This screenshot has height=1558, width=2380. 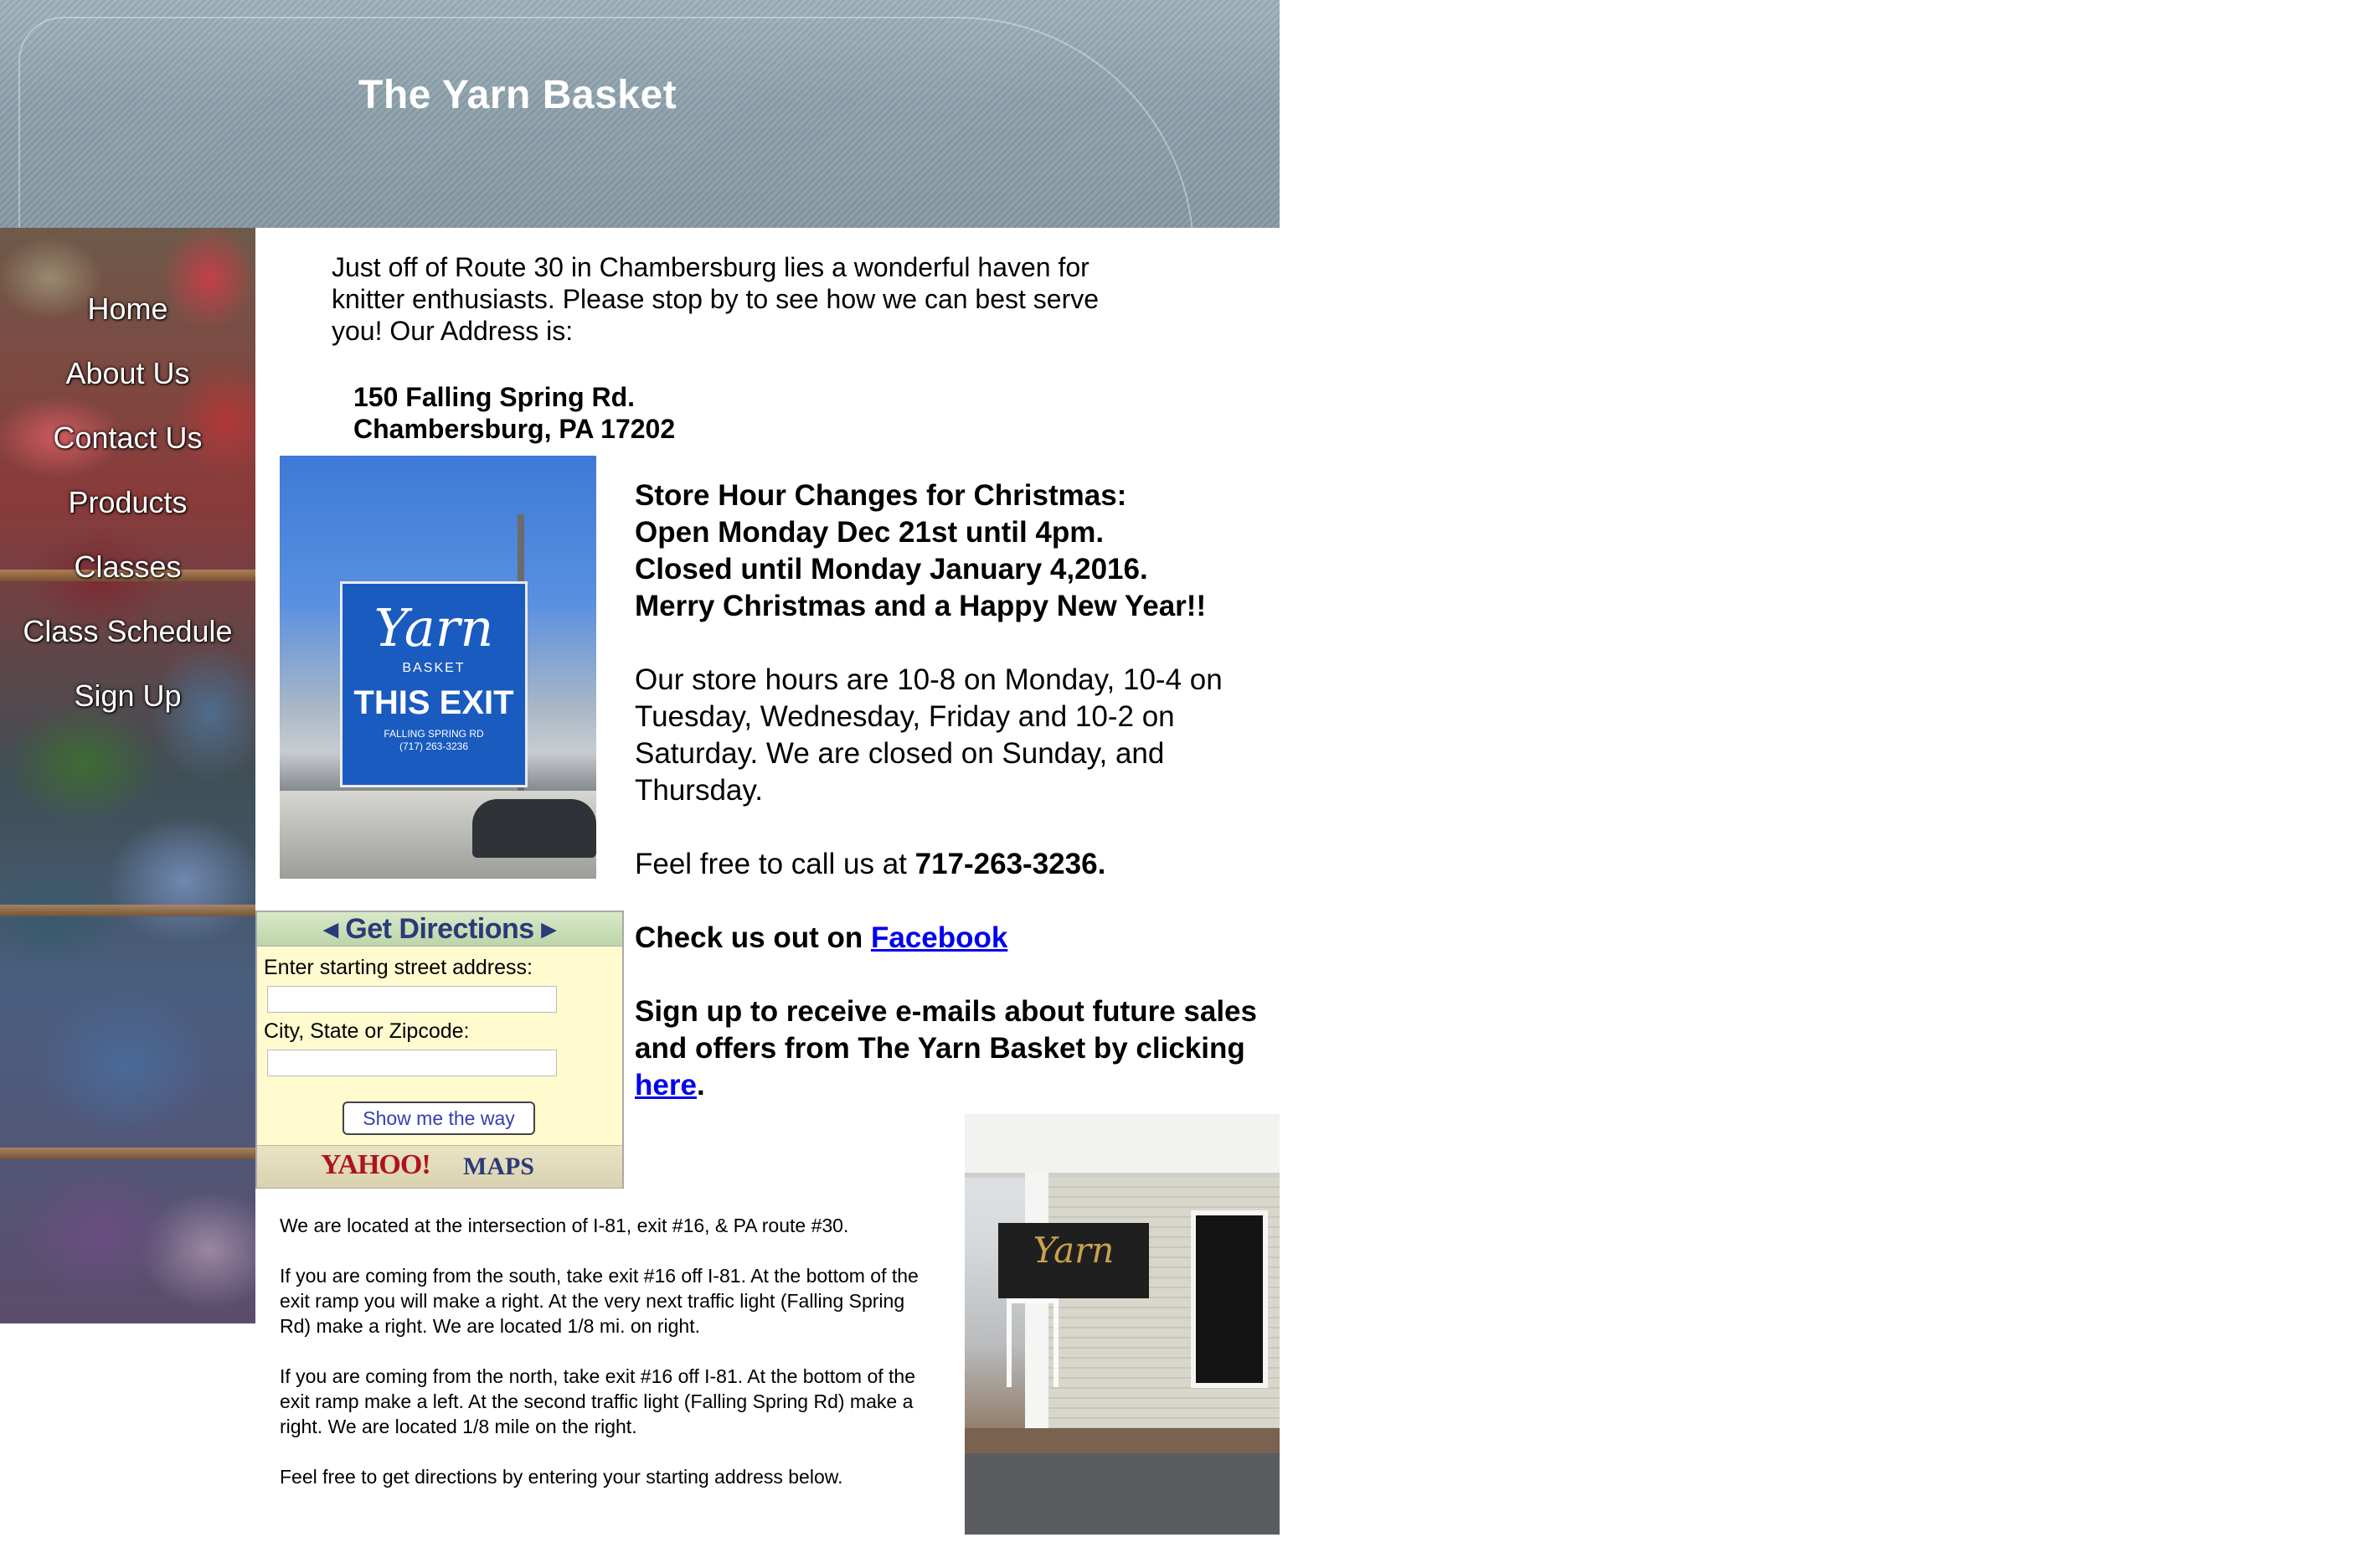 I want to click on parked-car, so click(x=534, y=828).